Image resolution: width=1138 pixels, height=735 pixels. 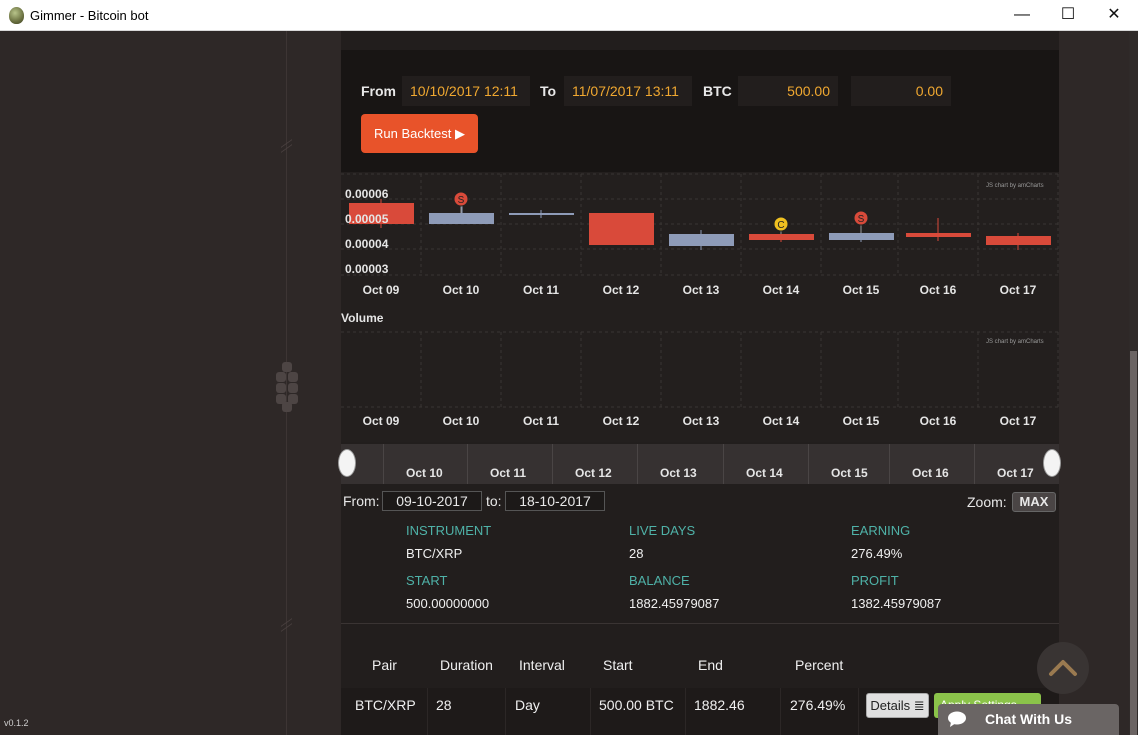 What do you see at coordinates (674, 603) in the screenshot?
I see `balance-value: 1882.45979087` at bounding box center [674, 603].